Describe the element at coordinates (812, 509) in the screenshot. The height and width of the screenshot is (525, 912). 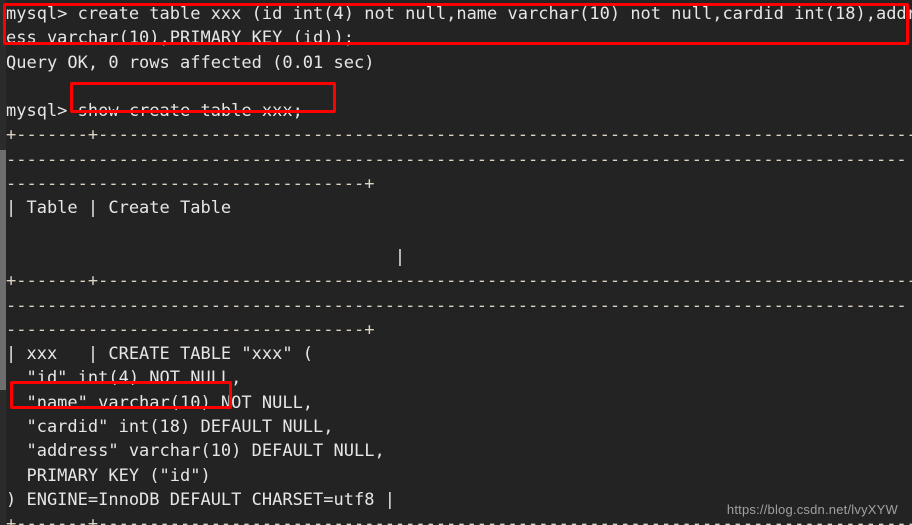
I see `watermark-url: https://blog.csdn.net/lvyXYW` at that location.